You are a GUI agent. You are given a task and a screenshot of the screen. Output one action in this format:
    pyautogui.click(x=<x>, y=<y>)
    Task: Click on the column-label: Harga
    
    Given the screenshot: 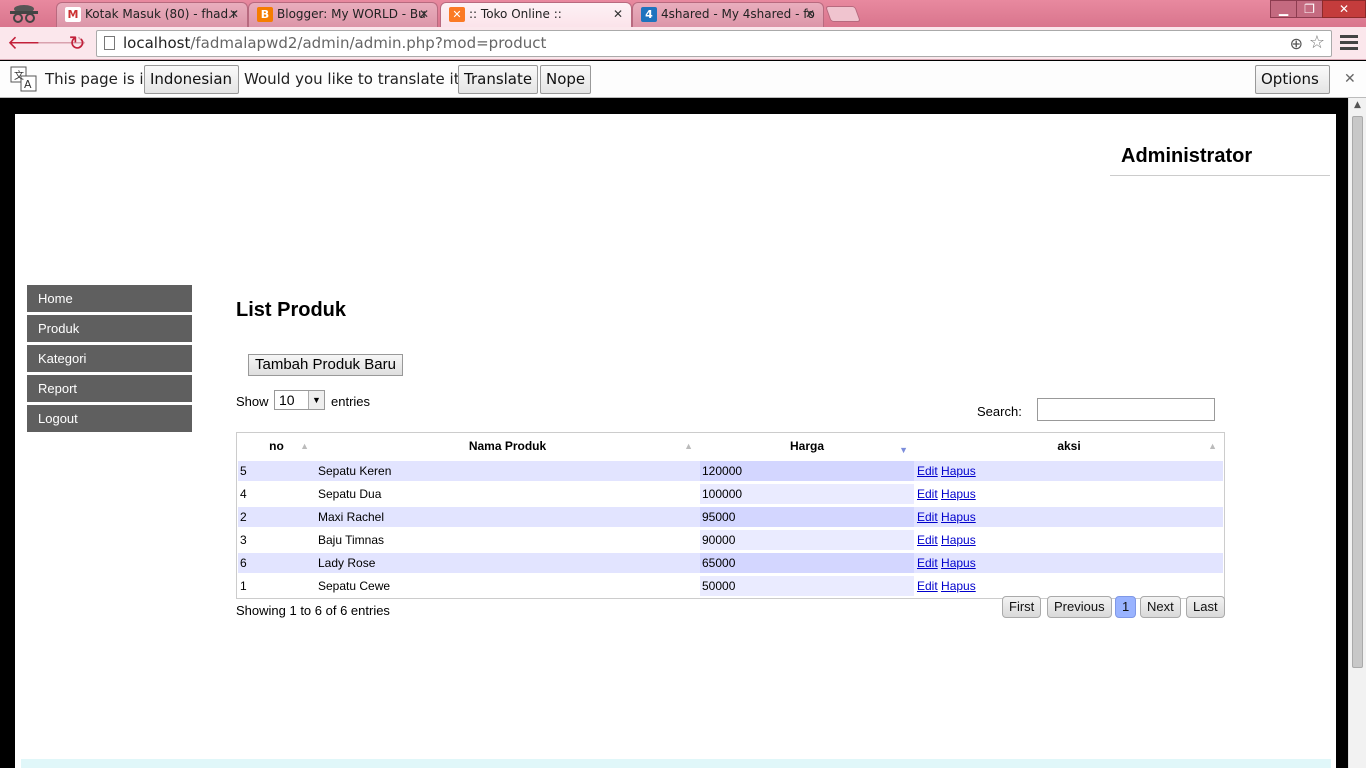 What is the action you would take?
    pyautogui.click(x=806, y=446)
    